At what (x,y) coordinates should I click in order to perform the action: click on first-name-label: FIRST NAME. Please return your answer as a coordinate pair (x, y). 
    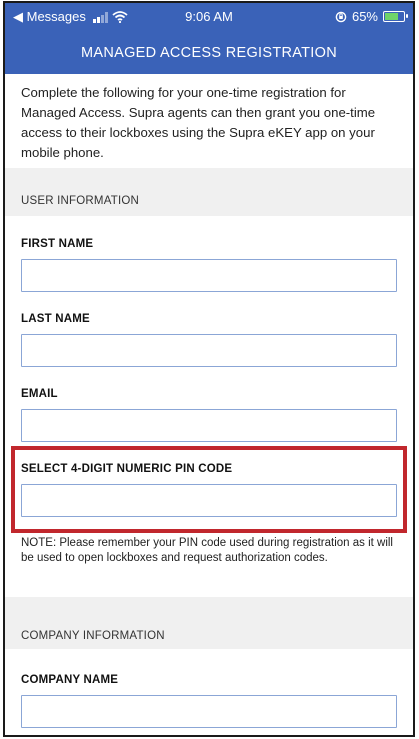
    Looking at the image, I should click on (57, 244).